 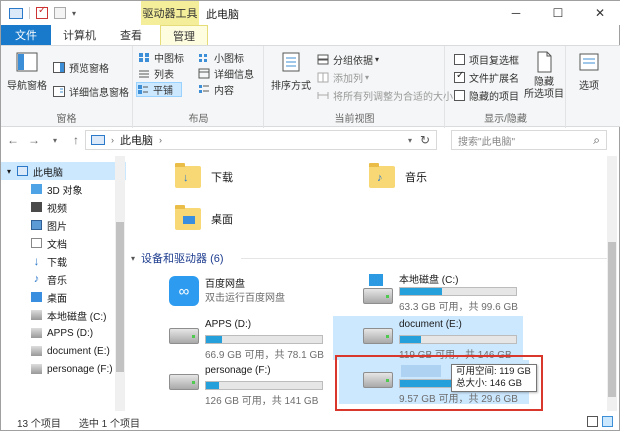 I want to click on layout-group: 中图标 小图标 列表 详细信息 平铺 内容 布局, so click(x=199, y=87).